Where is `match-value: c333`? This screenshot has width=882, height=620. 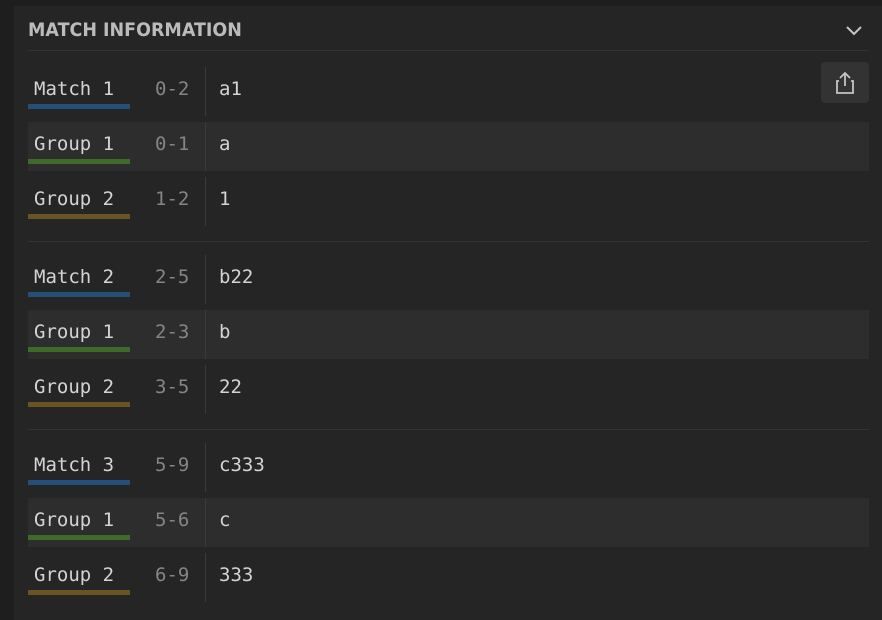
match-value: c333 is located at coordinates (242, 465).